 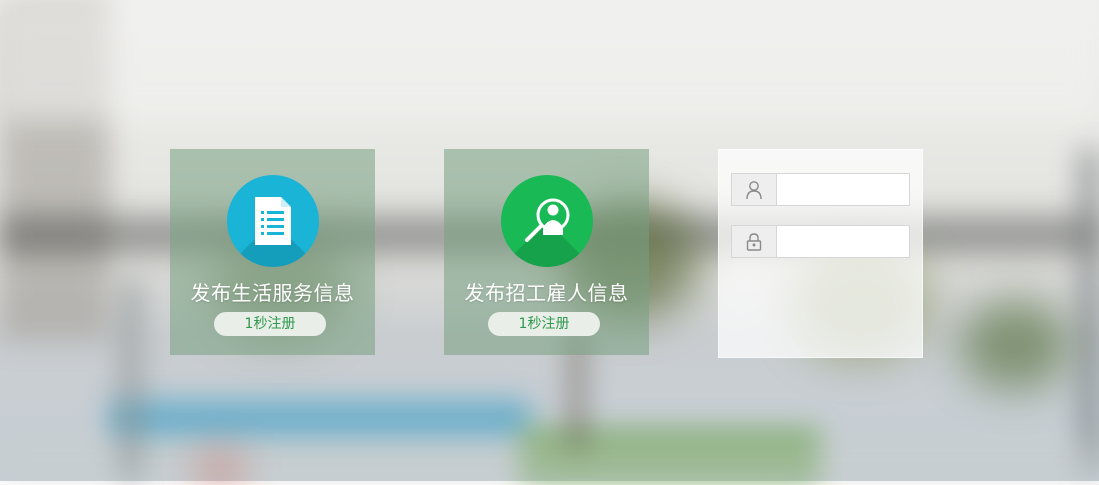 What do you see at coordinates (843, 241) in the screenshot?
I see `password-input` at bounding box center [843, 241].